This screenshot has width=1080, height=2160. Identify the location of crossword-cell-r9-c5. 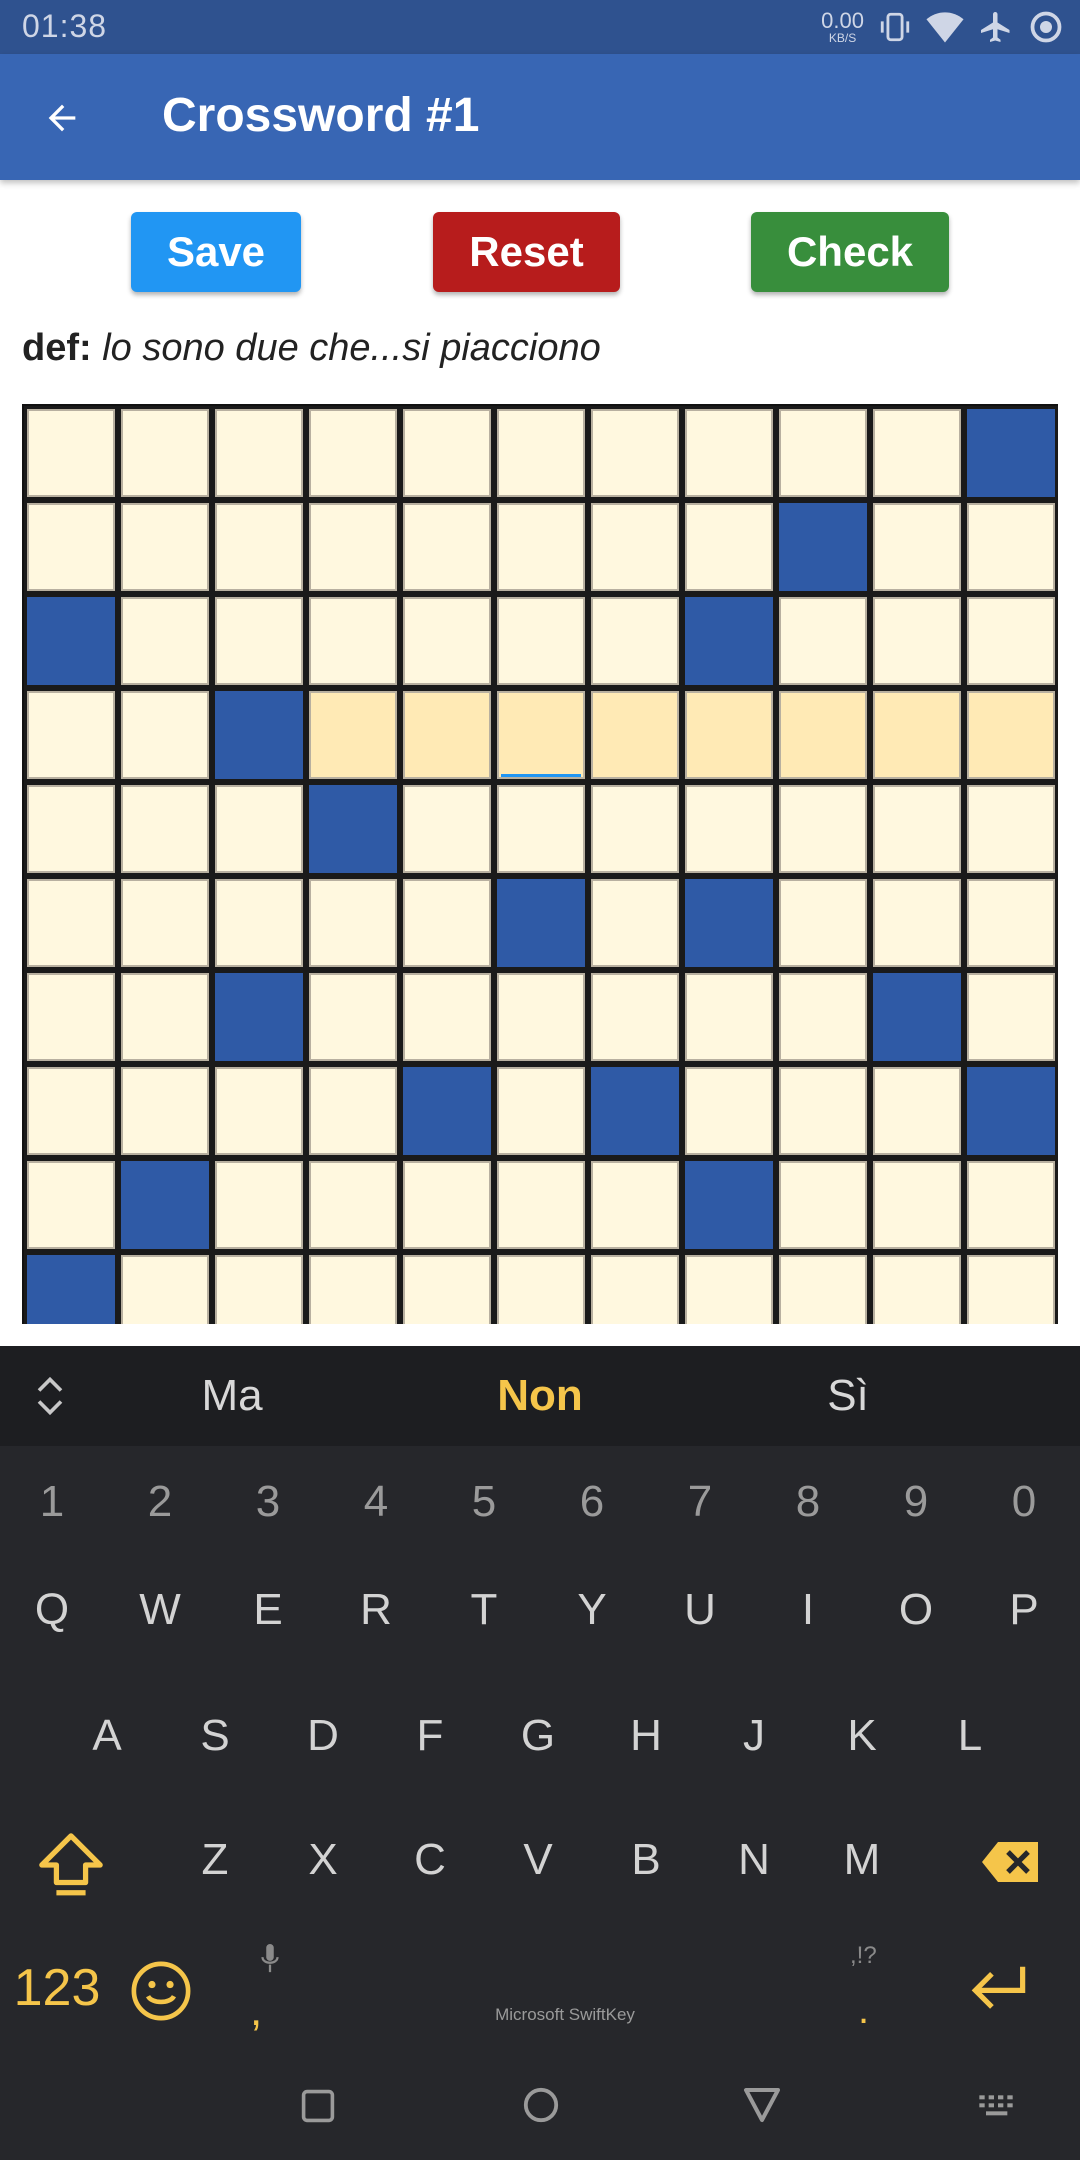
(541, 1288).